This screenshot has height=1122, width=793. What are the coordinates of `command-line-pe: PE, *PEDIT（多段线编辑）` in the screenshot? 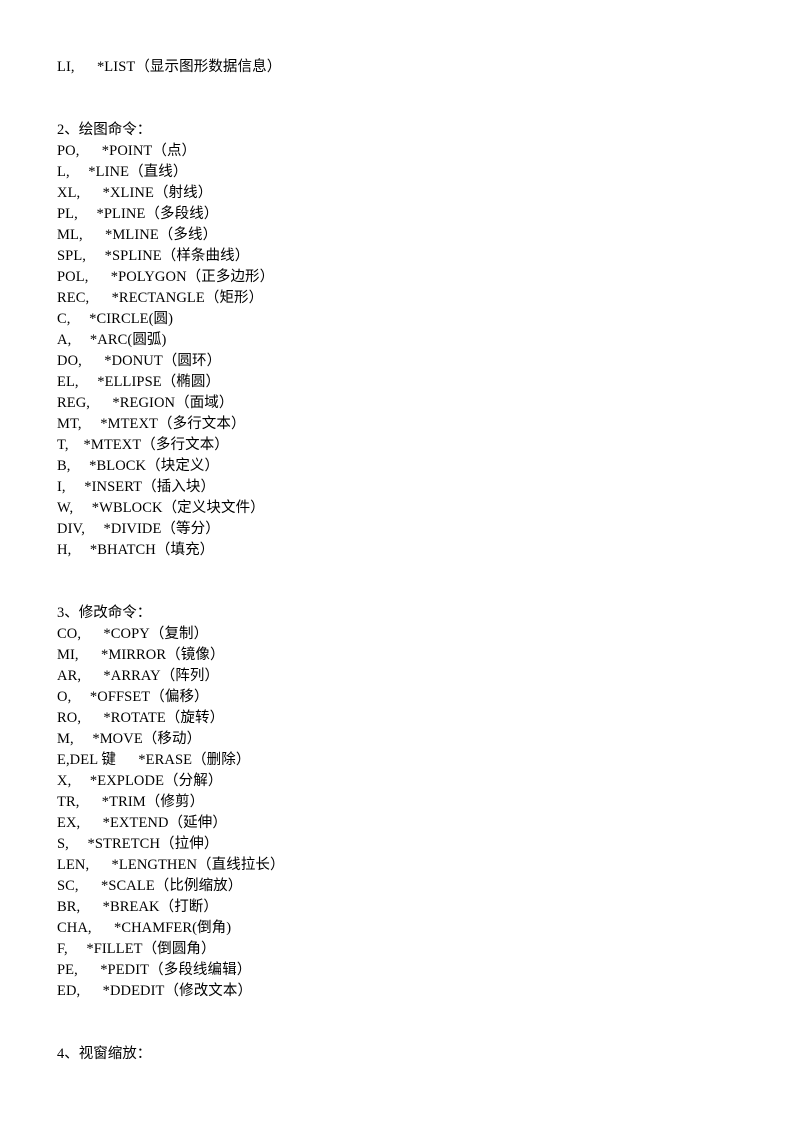 It's located at (154, 970).